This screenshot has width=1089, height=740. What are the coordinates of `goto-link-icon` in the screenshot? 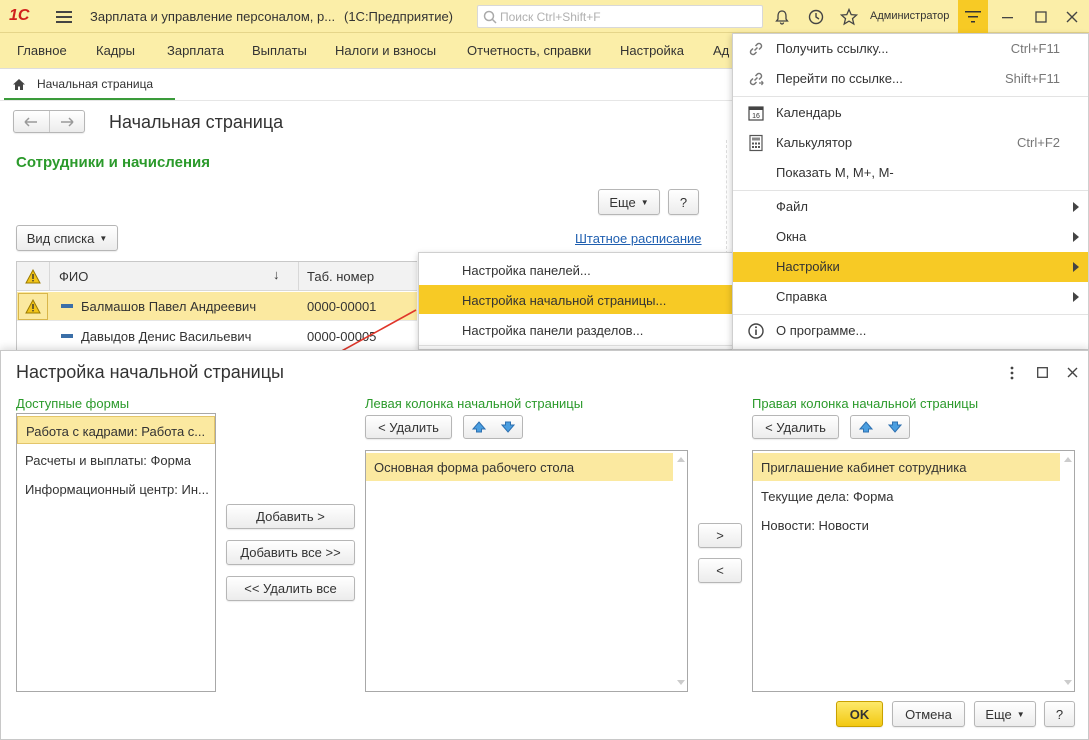 It's located at (756, 79).